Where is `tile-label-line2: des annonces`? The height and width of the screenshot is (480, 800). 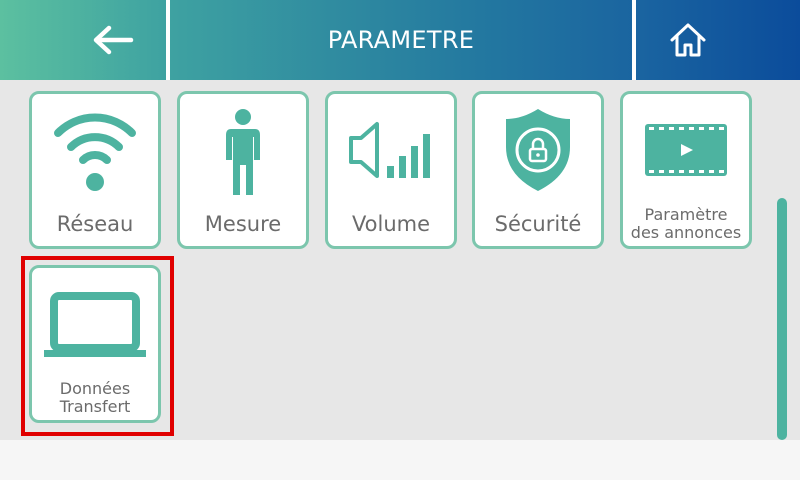 tile-label-line2: des annonces is located at coordinates (686, 232).